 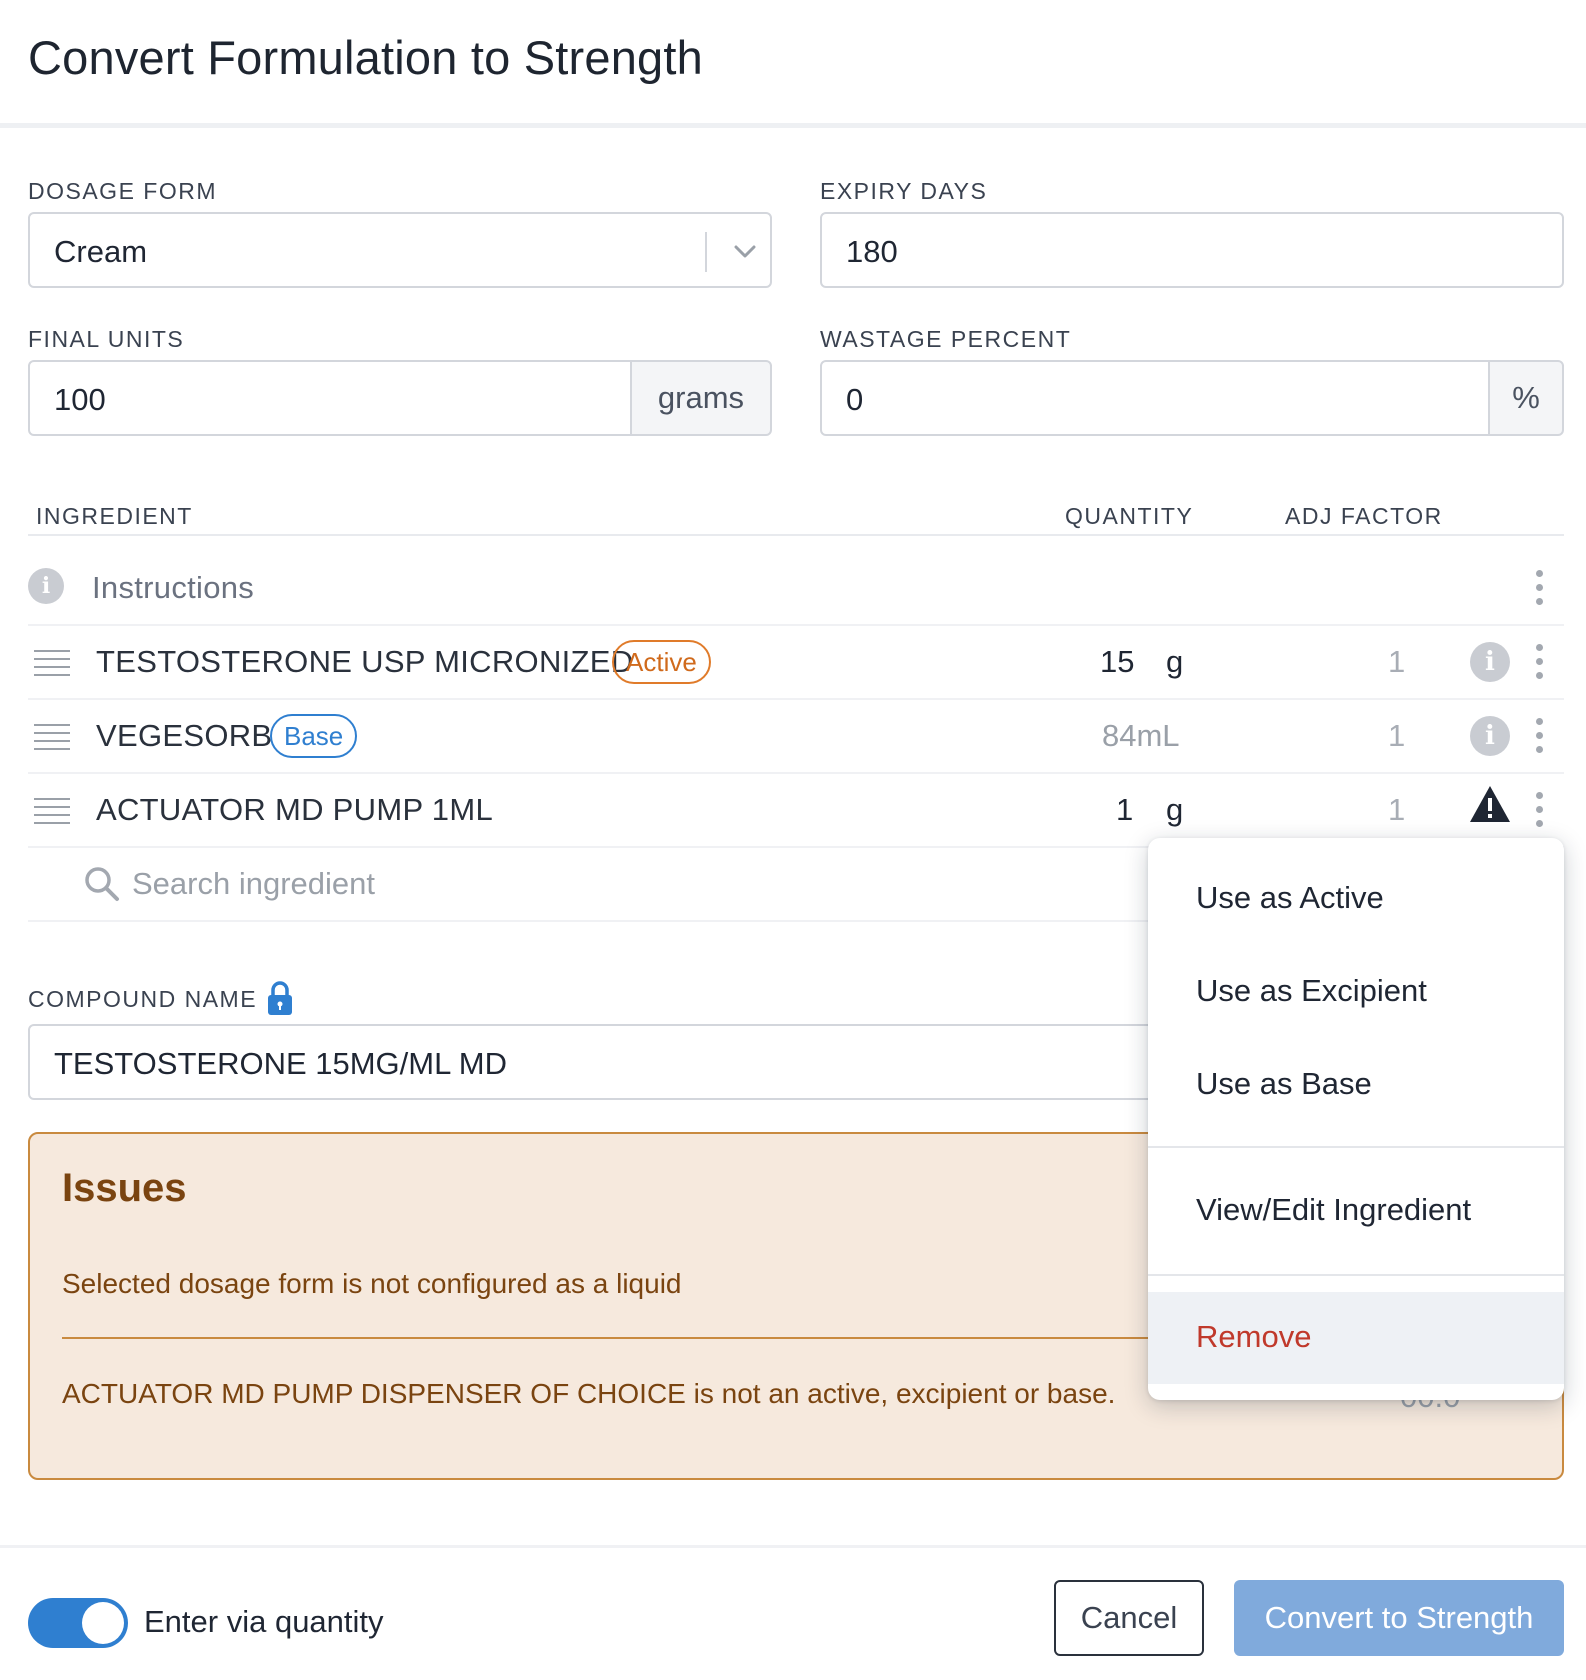 I want to click on dosage-form-select: Cream, so click(x=400, y=250).